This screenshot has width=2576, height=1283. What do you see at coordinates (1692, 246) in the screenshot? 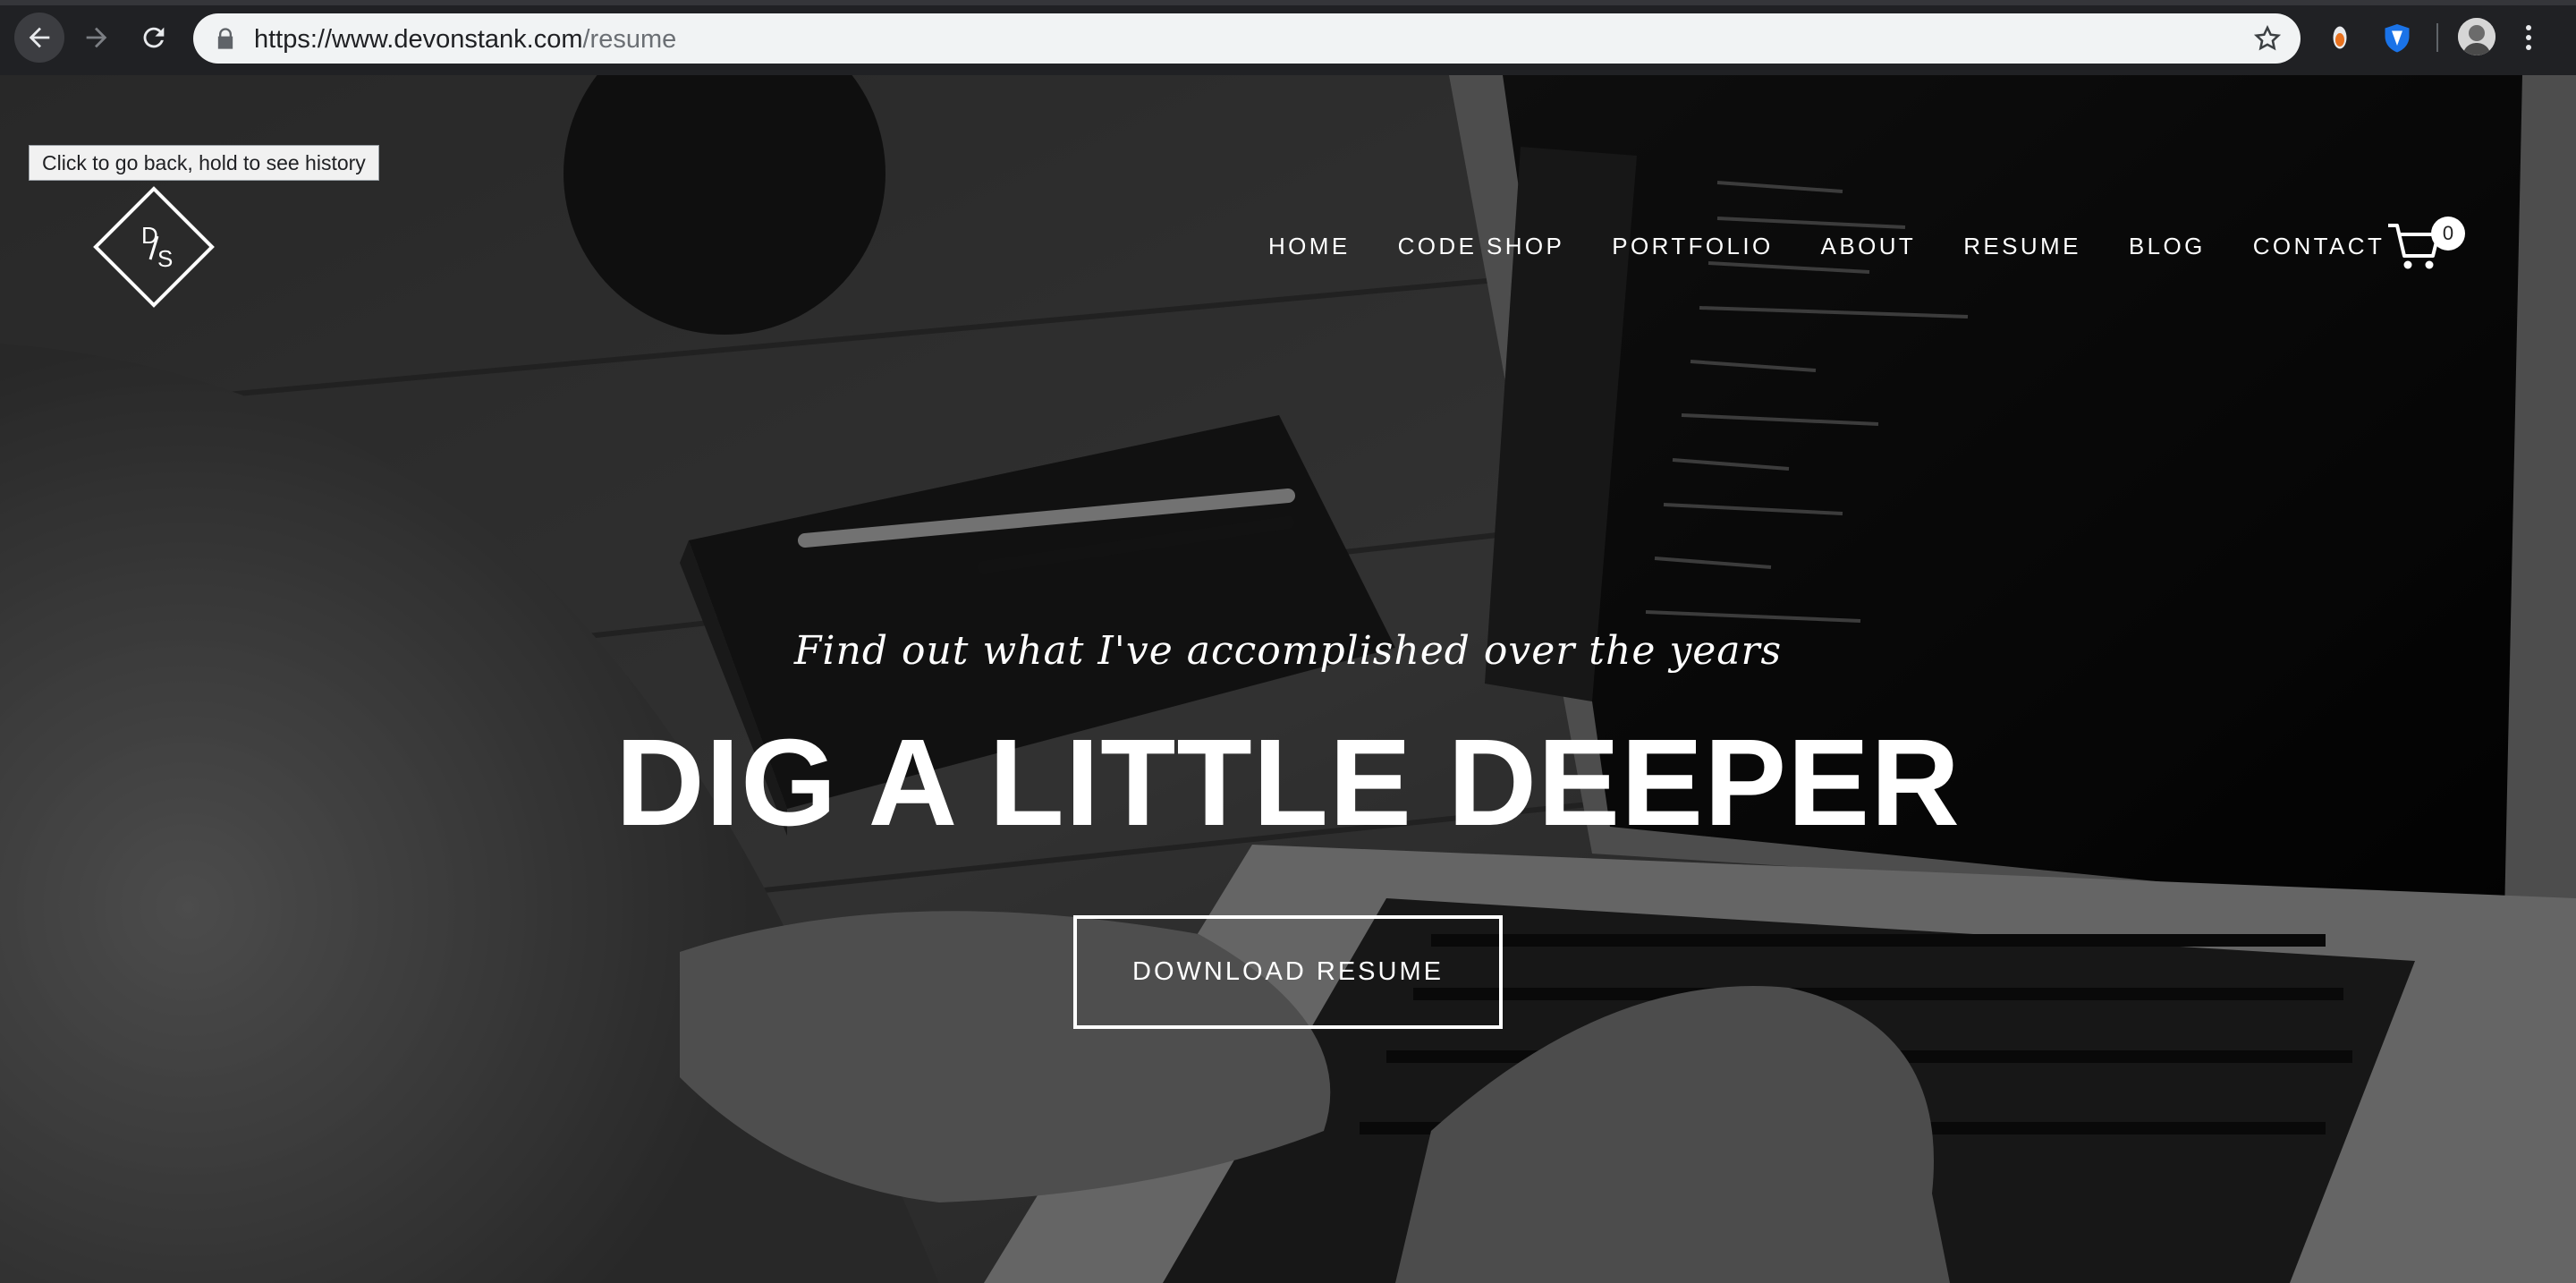
I see `nav-portfolio: PORTFOLIO` at bounding box center [1692, 246].